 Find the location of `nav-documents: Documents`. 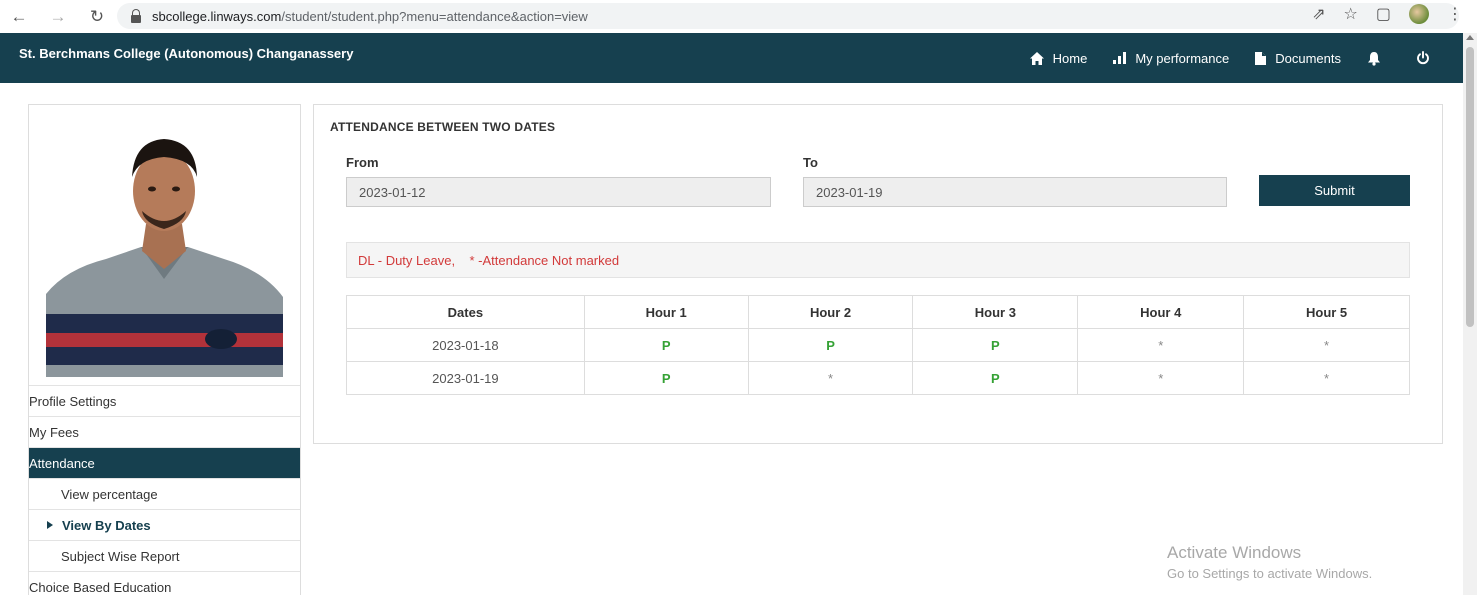

nav-documents: Documents is located at coordinates (1298, 58).